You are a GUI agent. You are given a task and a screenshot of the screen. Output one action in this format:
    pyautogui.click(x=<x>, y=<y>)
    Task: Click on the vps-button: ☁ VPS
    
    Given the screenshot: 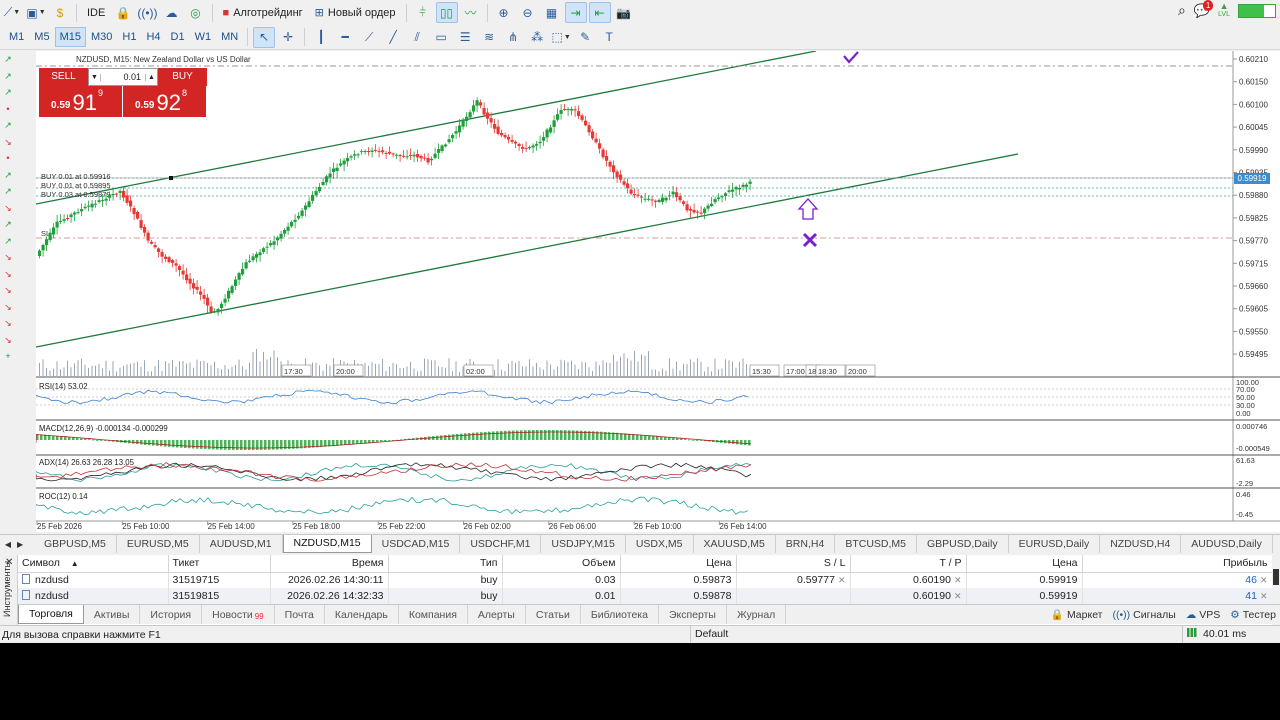 What is the action you would take?
    pyautogui.click(x=1203, y=615)
    